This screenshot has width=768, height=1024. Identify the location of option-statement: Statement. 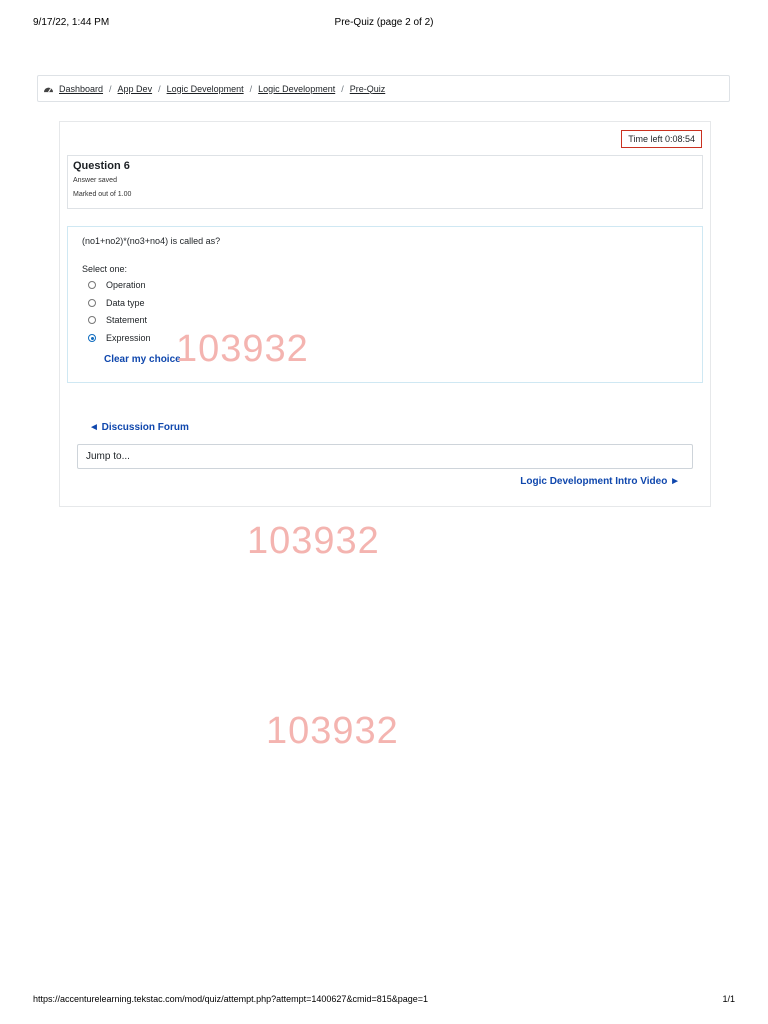
(117, 320).